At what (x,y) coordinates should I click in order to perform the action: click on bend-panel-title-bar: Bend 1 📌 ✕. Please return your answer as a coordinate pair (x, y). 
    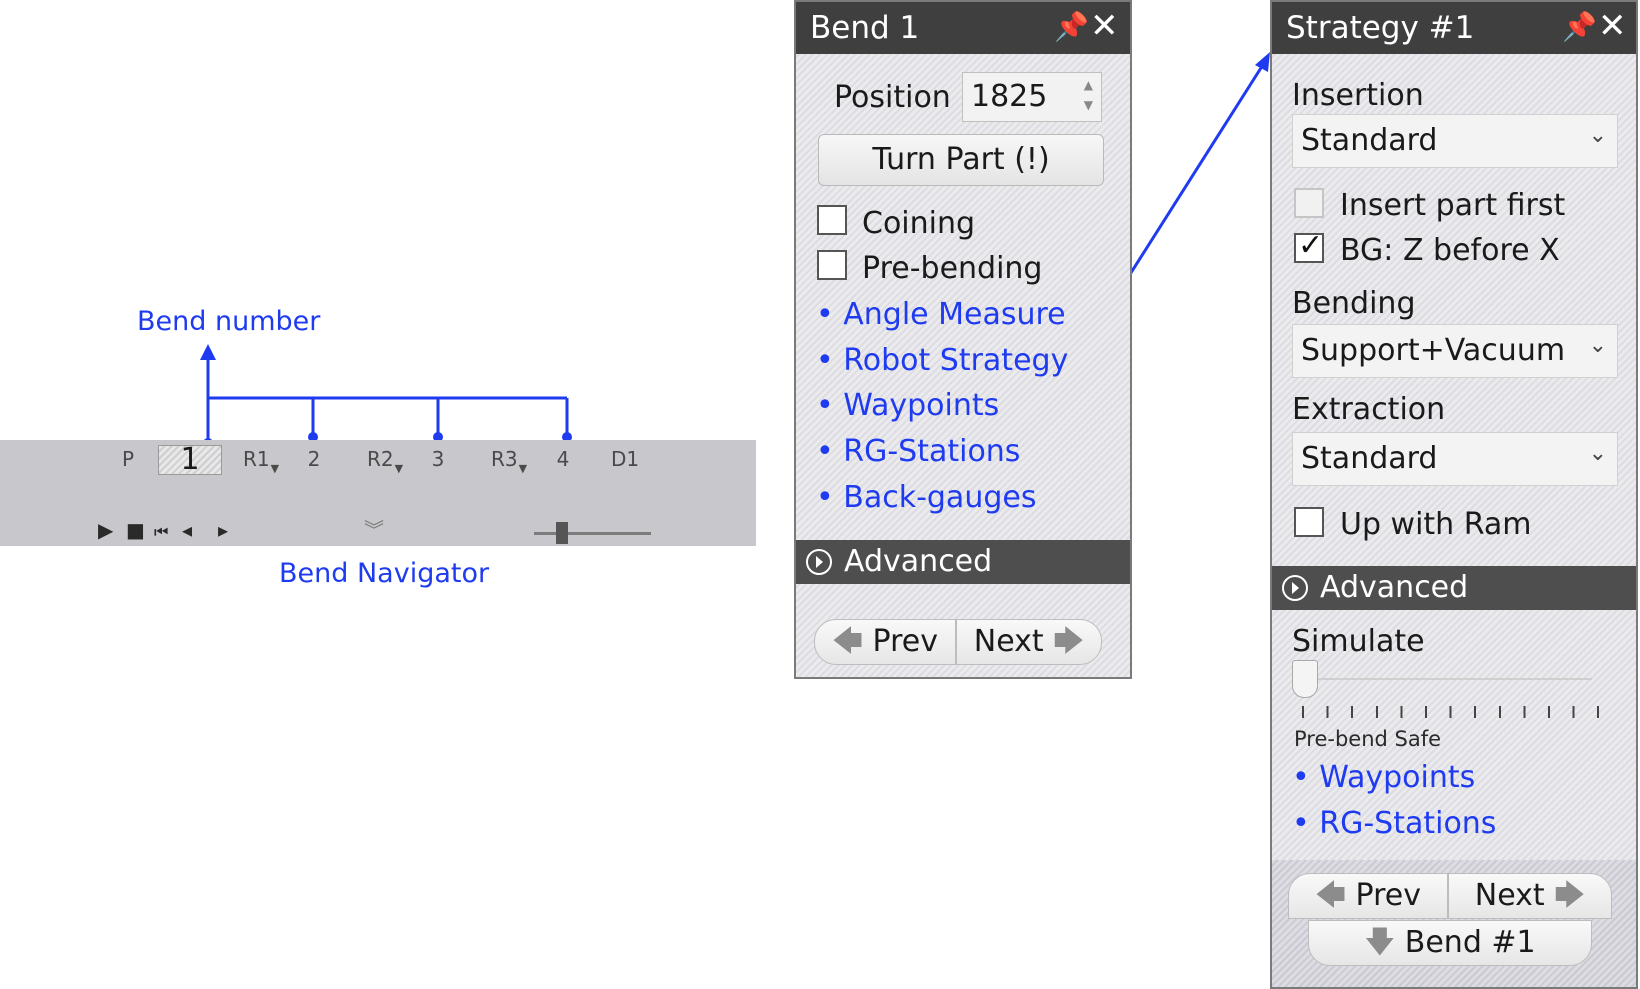
    Looking at the image, I should click on (963, 28).